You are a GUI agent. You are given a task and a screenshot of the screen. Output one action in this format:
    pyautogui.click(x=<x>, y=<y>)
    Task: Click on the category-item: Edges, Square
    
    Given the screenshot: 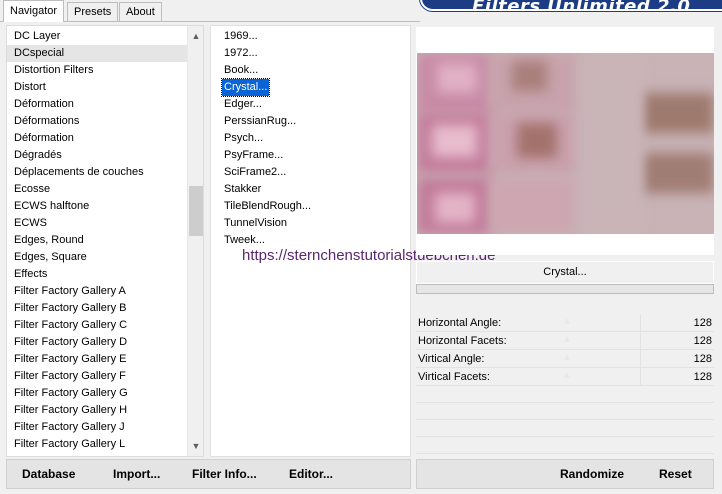 What is the action you would take?
    pyautogui.click(x=98, y=257)
    